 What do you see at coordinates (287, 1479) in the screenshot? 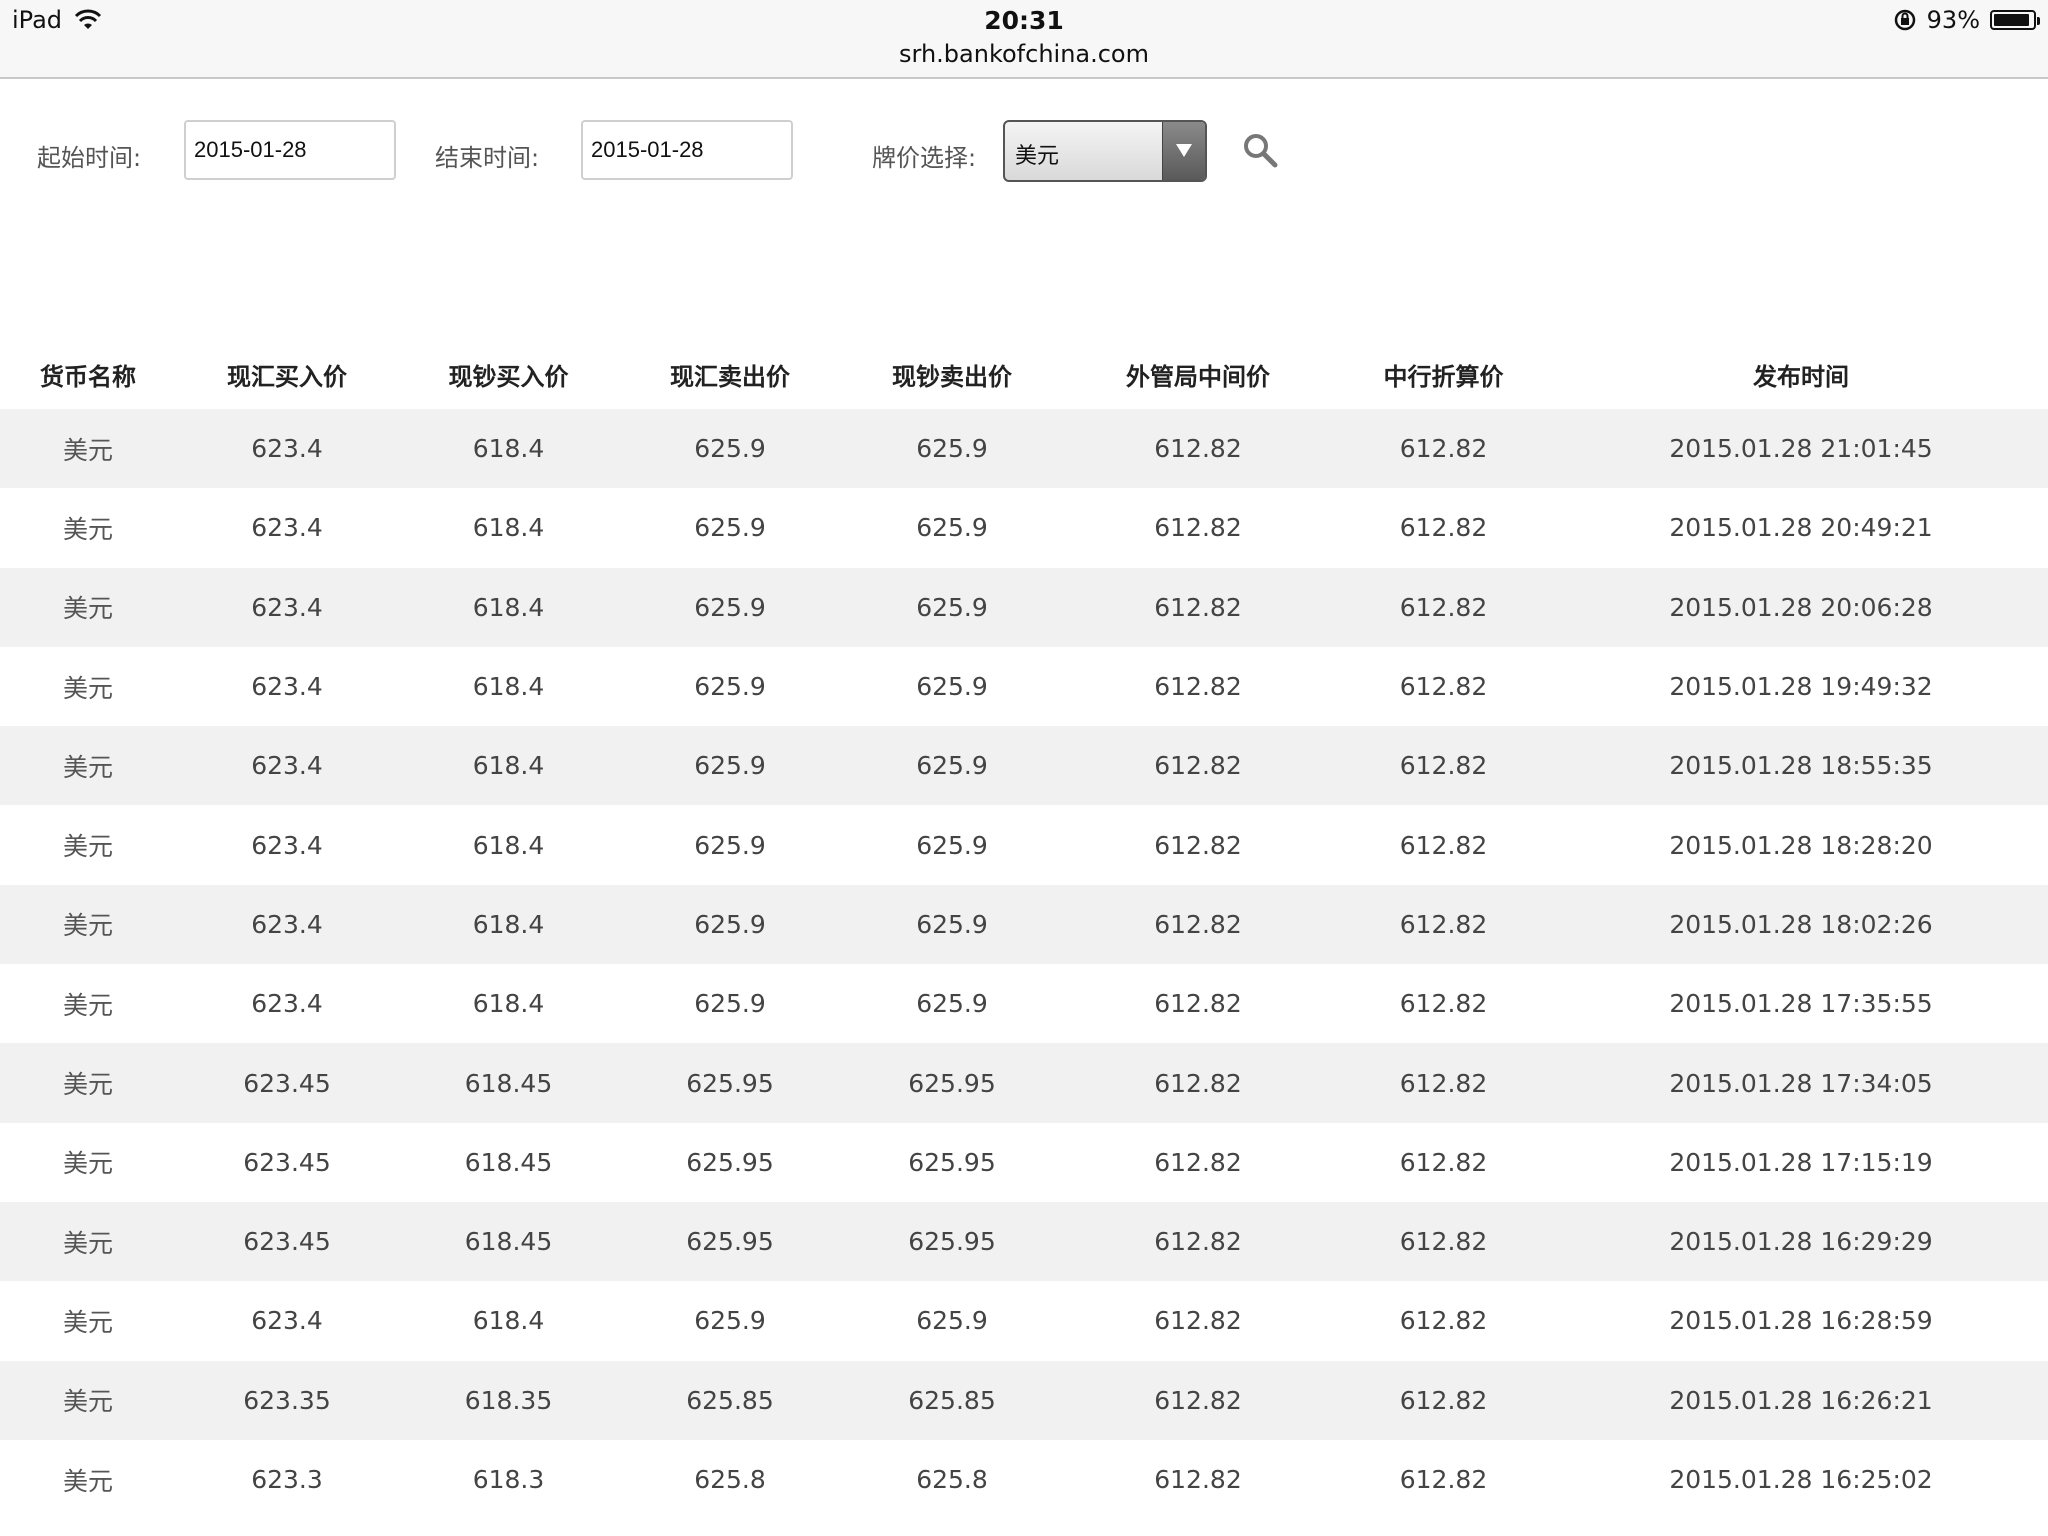
I see `table-cell: 623.3` at bounding box center [287, 1479].